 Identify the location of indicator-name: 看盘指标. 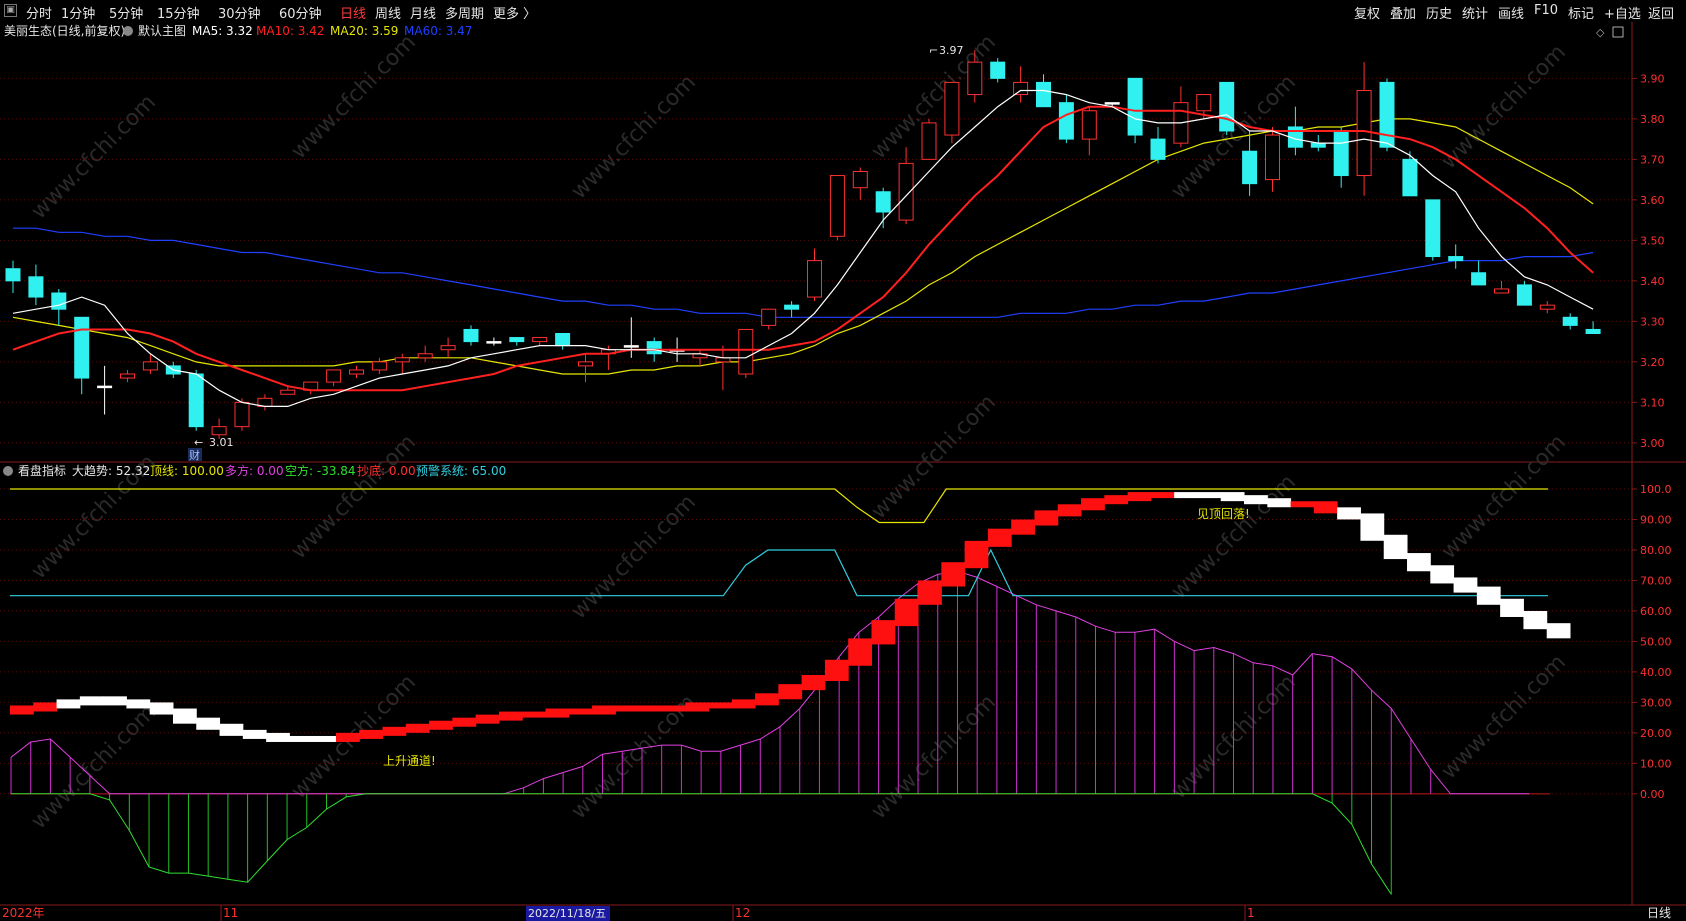
(42, 470).